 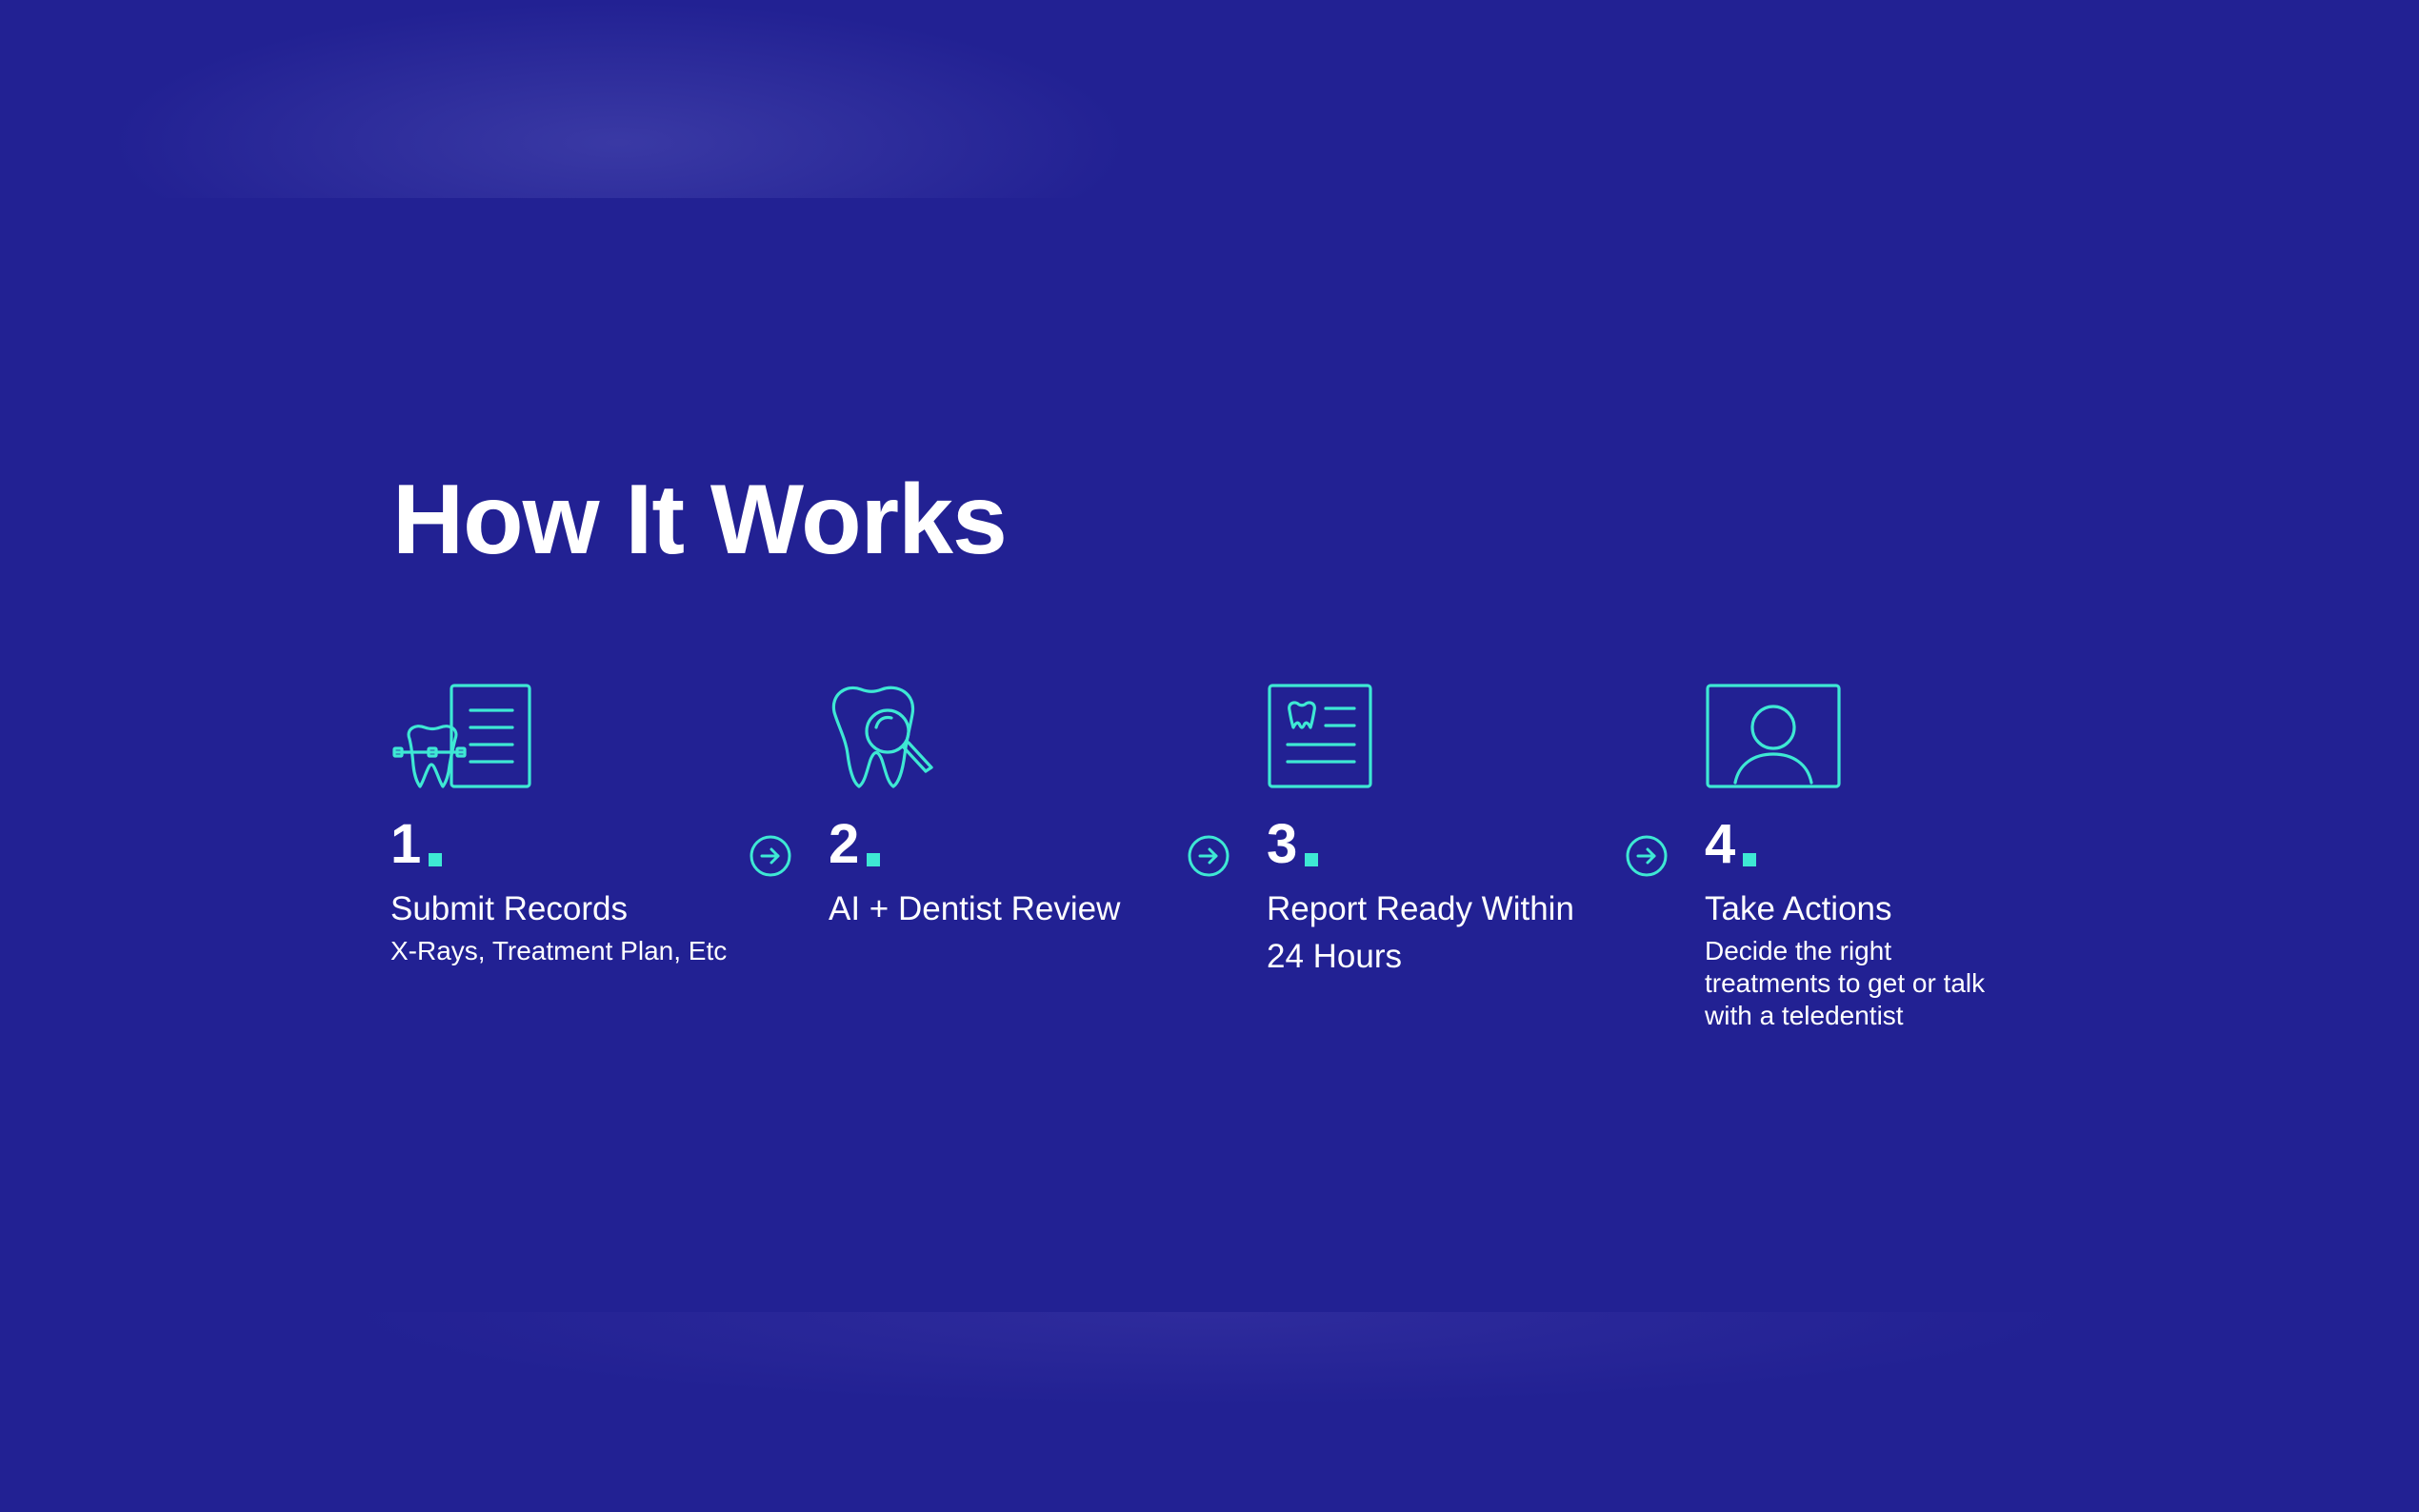 I want to click on tooth-braces-document-icon, so click(x=571, y=737).